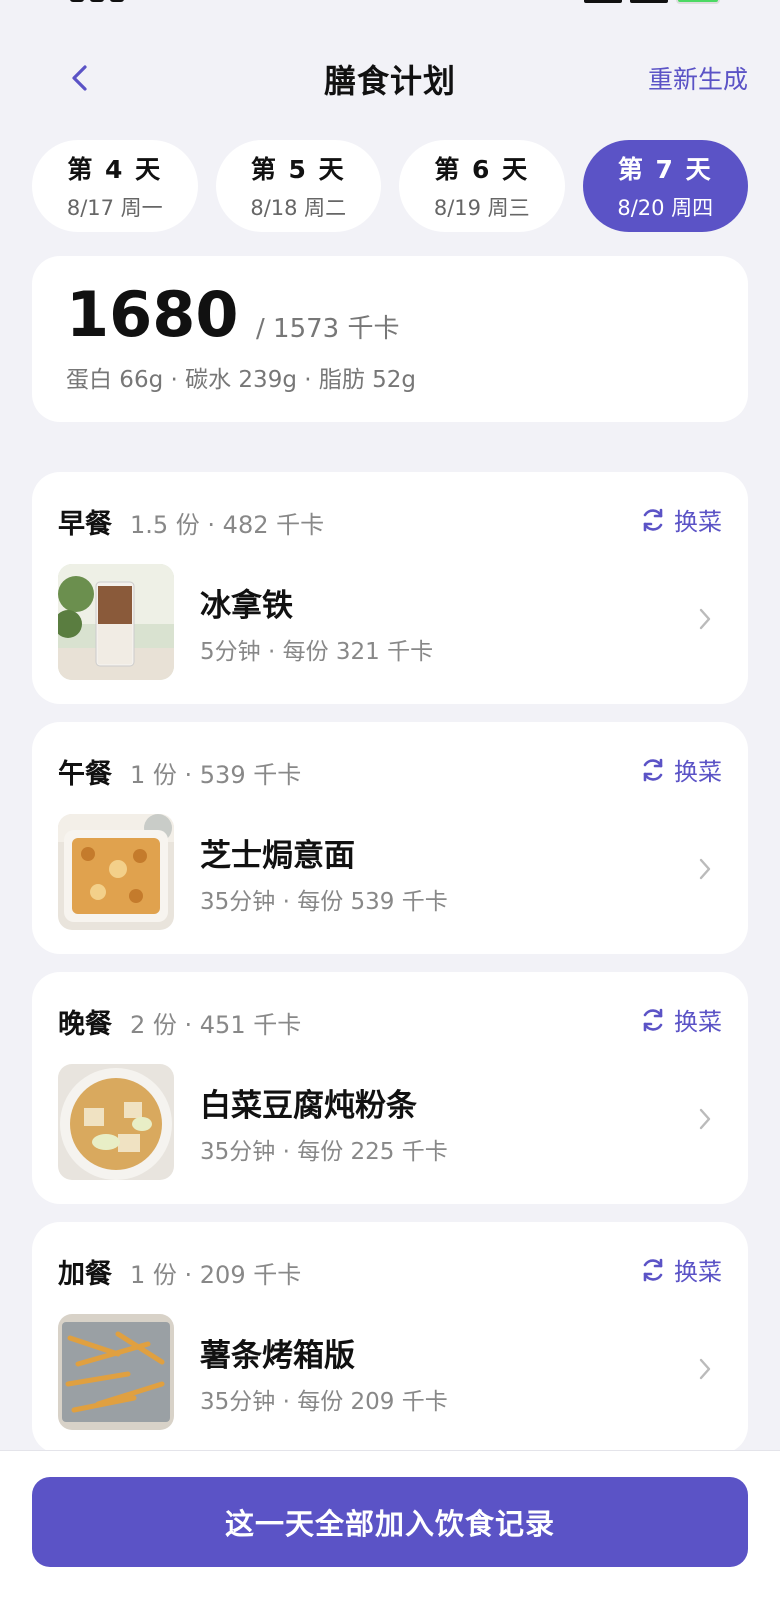 Image resolution: width=780 pixels, height=1611 pixels. Describe the element at coordinates (324, 1152) in the screenshot. I see `dish-meta: 35分钟 · 每份 225 千卡` at that location.